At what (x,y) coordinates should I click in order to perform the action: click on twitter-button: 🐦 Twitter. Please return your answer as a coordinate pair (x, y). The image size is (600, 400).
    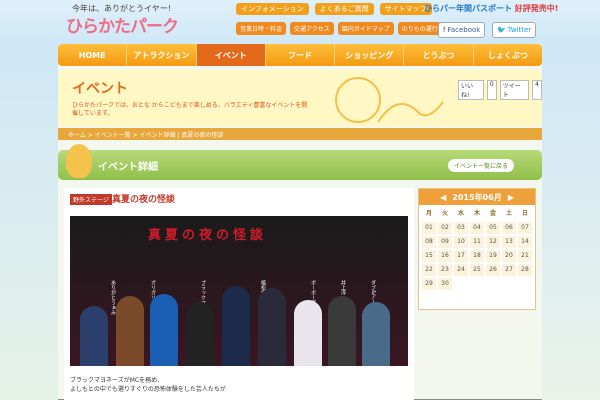
    Looking at the image, I should click on (514, 30).